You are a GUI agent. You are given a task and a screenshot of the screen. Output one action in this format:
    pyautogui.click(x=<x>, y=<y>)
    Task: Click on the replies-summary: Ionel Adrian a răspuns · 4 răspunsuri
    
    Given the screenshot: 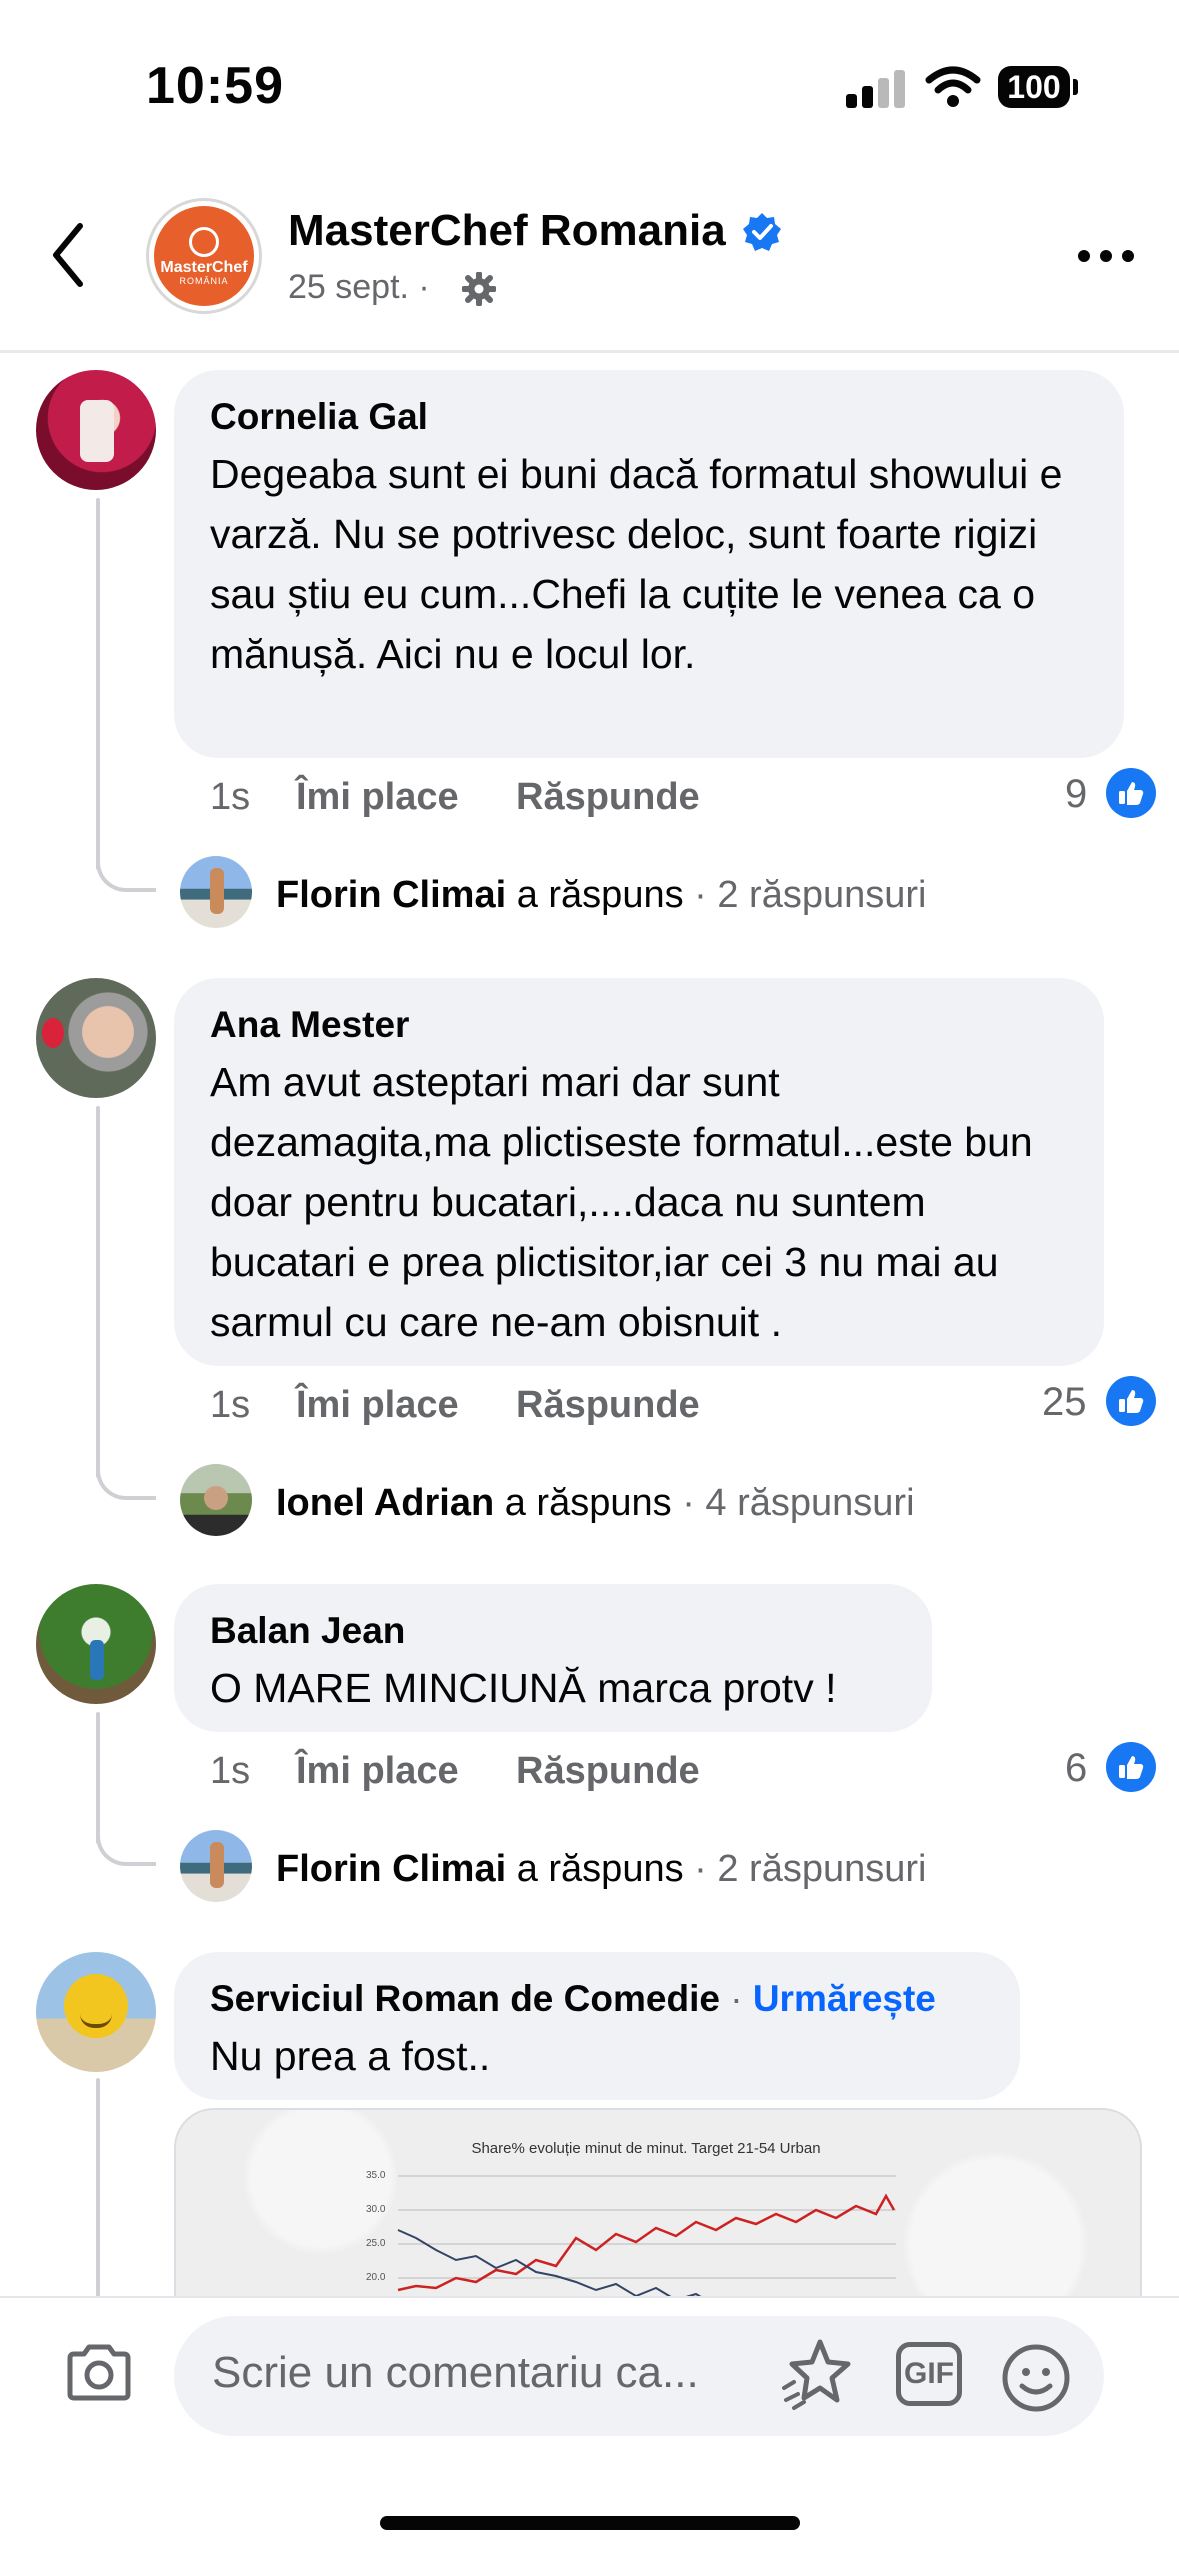 What is the action you would take?
    pyautogui.click(x=595, y=1503)
    